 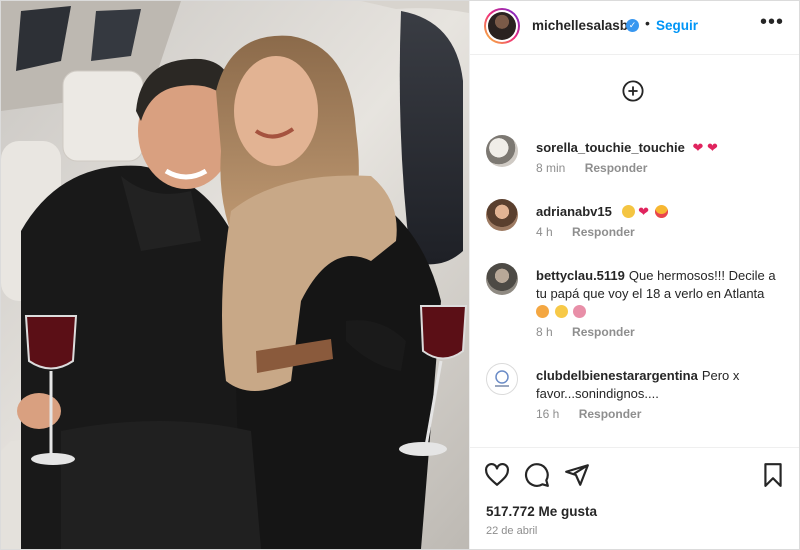 I want to click on comment-username: clubdelbienestarargentina, so click(x=617, y=375).